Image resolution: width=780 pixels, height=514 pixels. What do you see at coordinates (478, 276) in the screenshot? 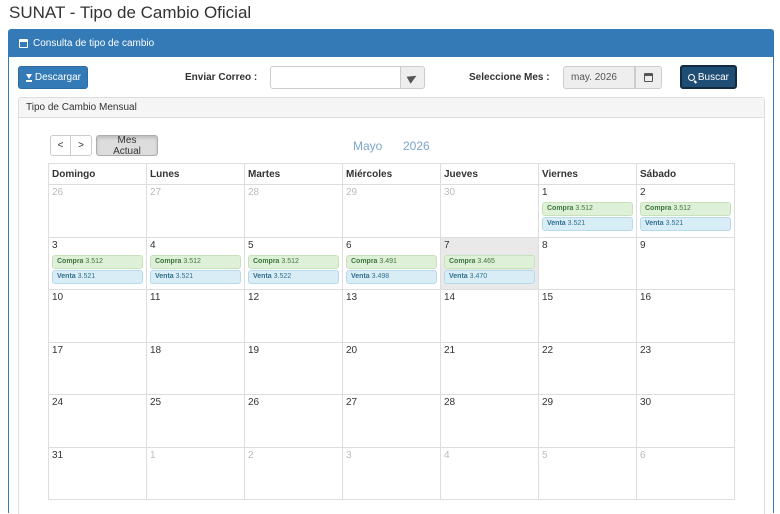
I see `venta-value: 3.470` at bounding box center [478, 276].